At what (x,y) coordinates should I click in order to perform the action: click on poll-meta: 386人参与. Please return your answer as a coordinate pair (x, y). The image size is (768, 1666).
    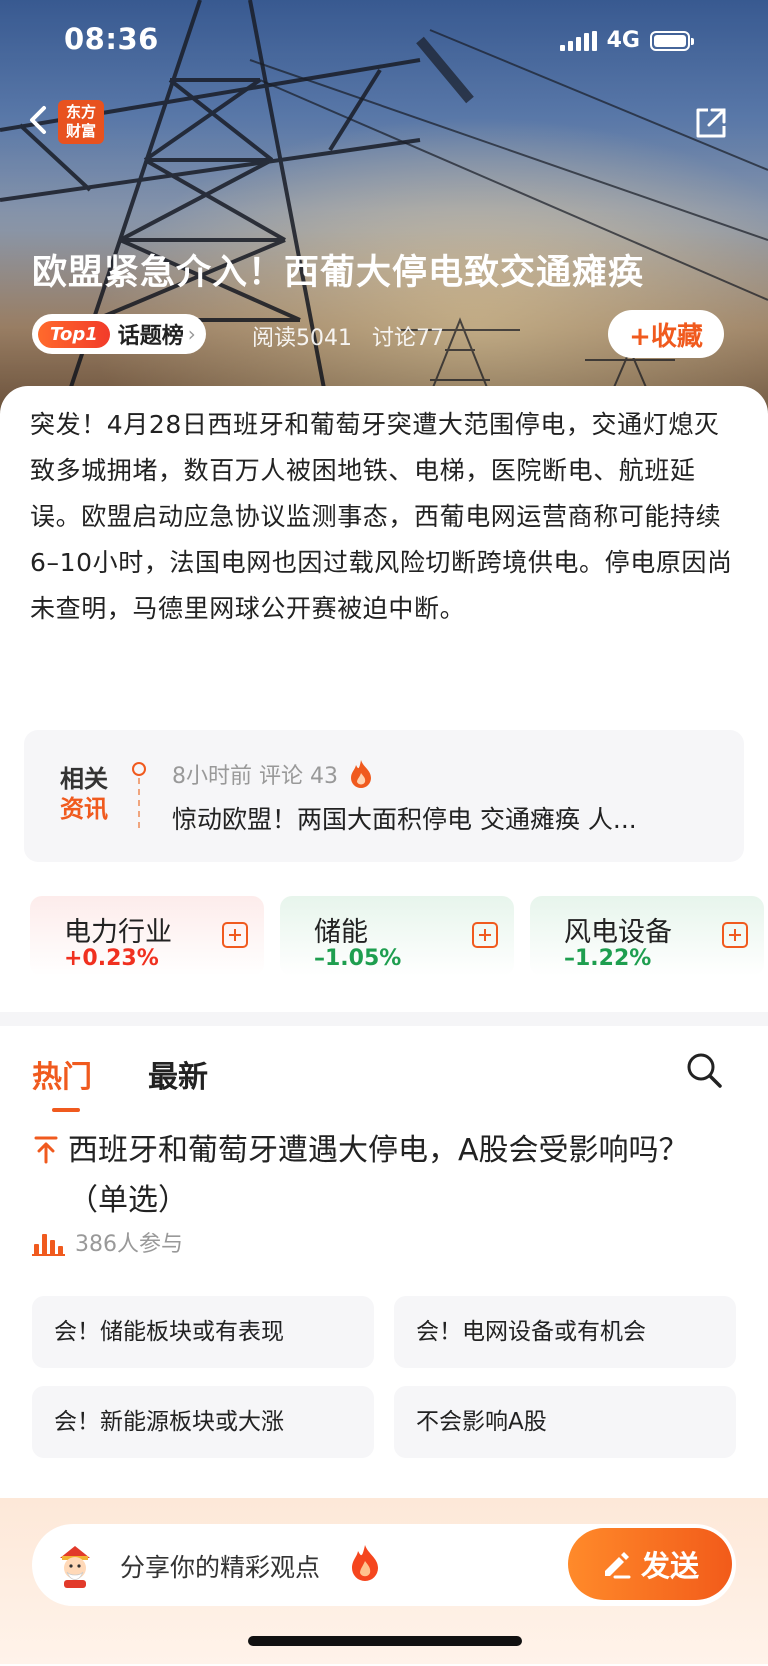
    Looking at the image, I should click on (107, 1242).